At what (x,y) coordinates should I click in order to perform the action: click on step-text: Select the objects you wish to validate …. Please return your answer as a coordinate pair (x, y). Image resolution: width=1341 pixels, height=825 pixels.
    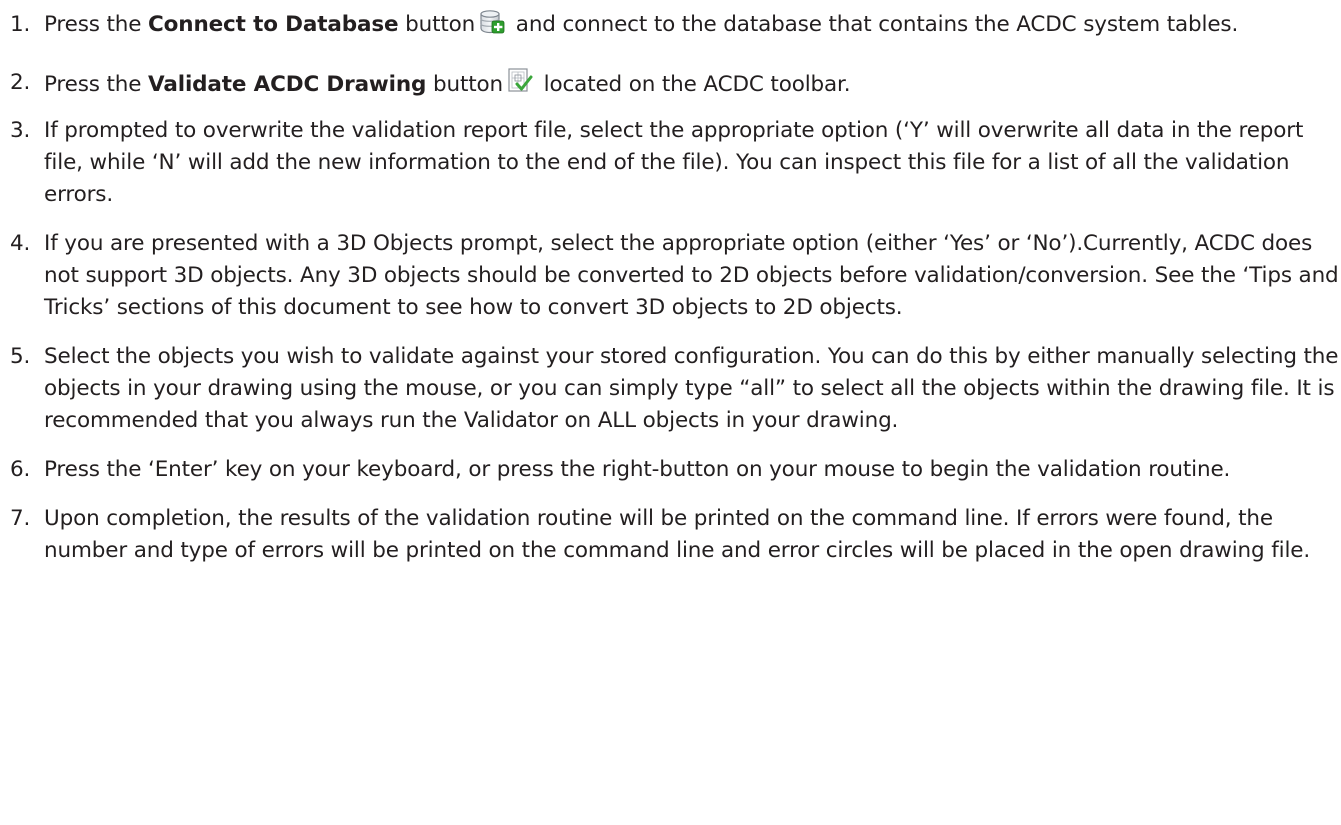
    Looking at the image, I should click on (691, 388).